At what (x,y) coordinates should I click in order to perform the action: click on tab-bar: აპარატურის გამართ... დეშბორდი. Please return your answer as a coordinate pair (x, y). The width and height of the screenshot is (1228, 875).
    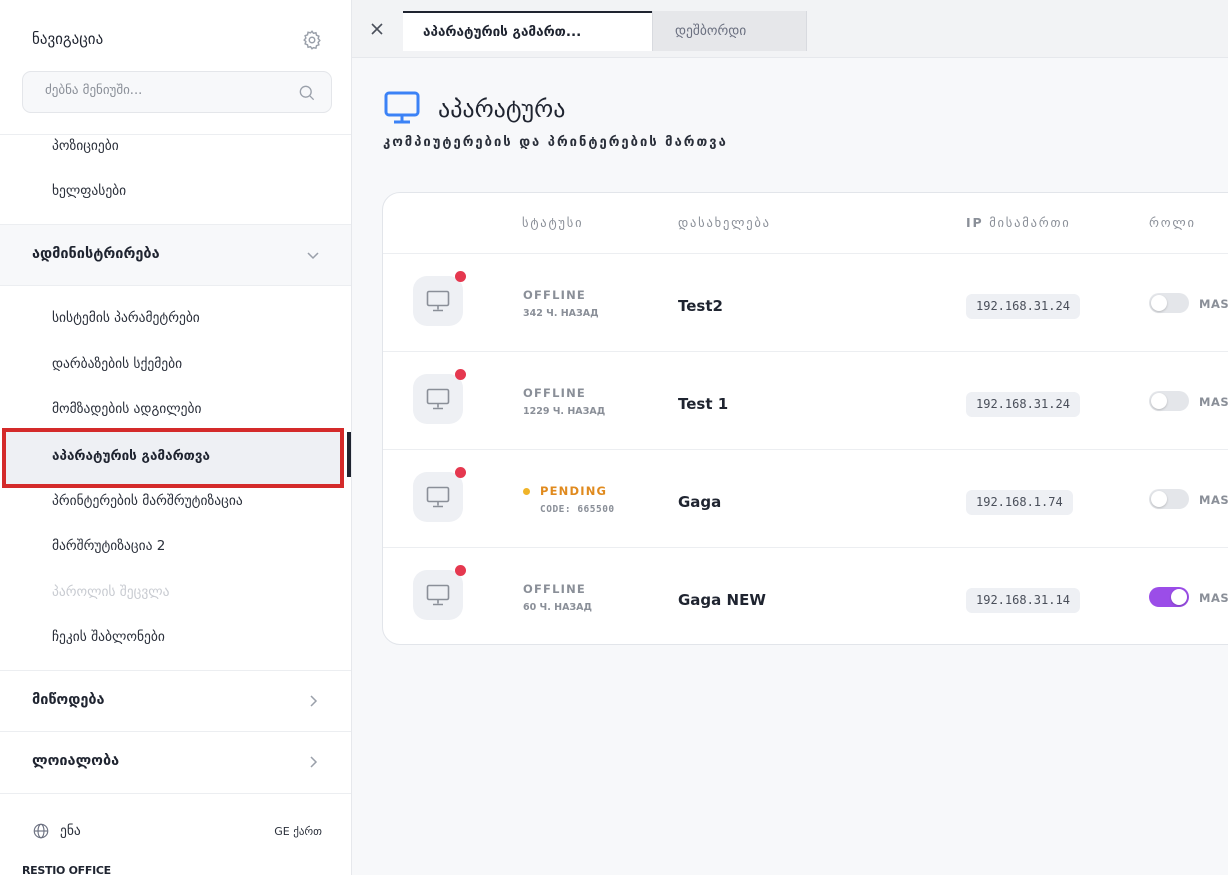
    Looking at the image, I should click on (790, 29).